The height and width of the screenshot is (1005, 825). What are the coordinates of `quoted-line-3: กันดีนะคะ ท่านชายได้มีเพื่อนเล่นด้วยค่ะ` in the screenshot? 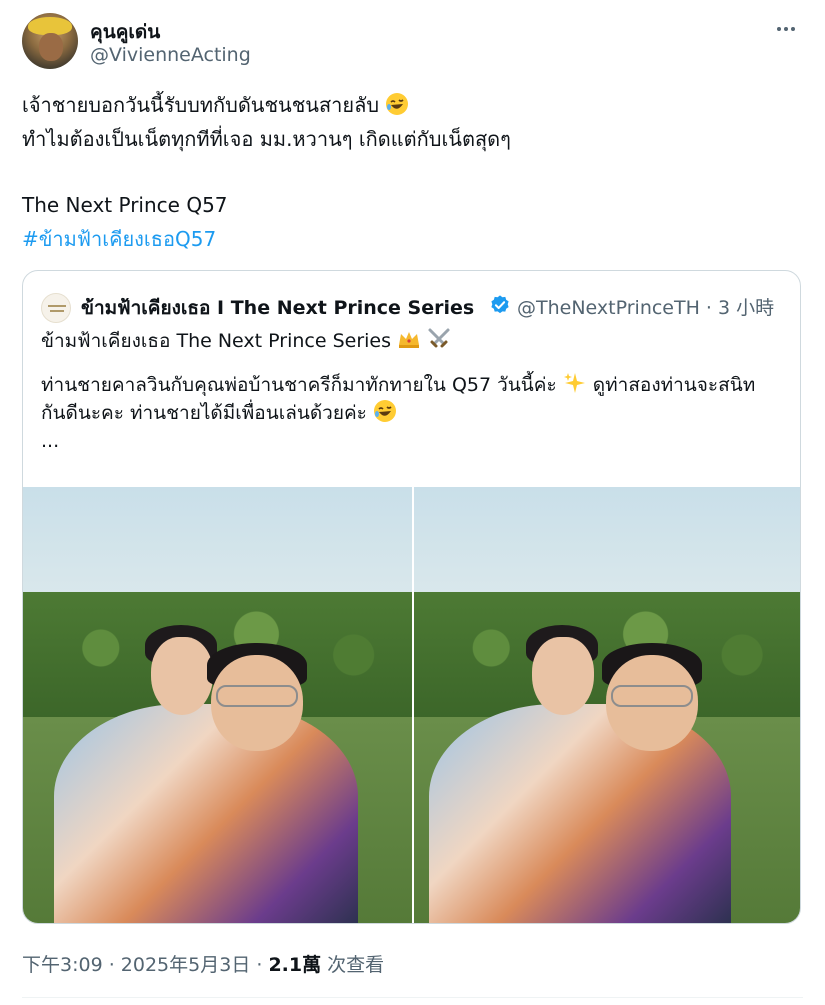 It's located at (204, 413).